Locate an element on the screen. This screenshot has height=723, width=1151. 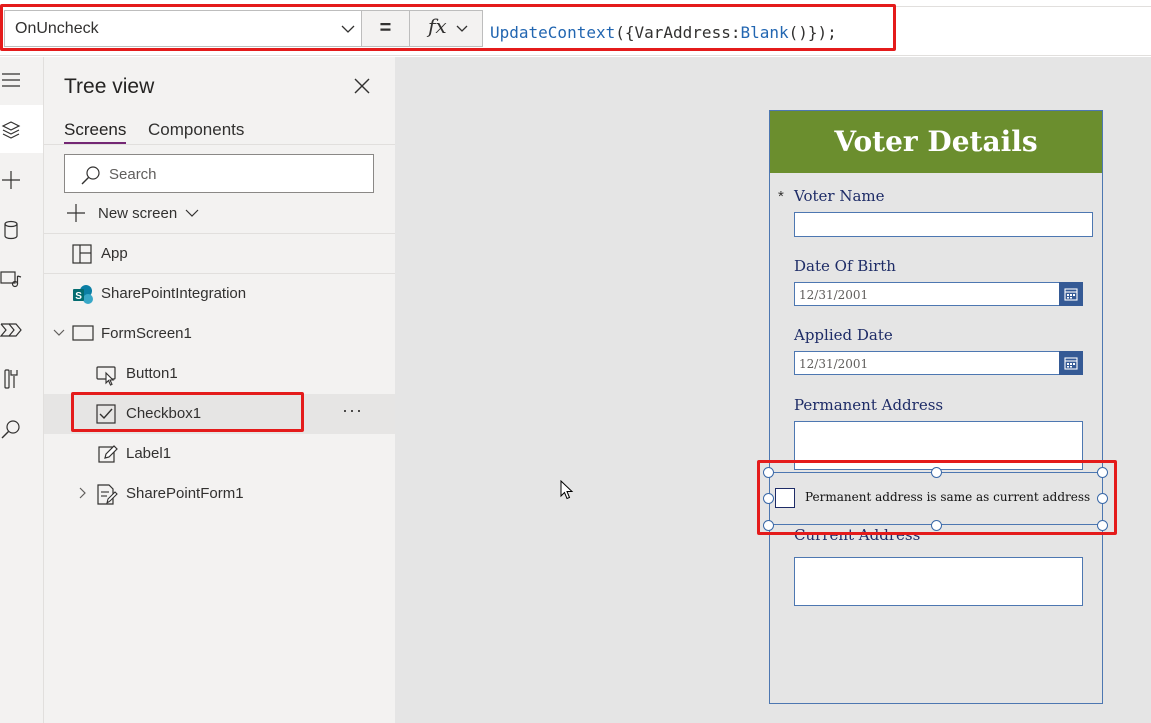
button-control-icon is located at coordinates (106, 376).